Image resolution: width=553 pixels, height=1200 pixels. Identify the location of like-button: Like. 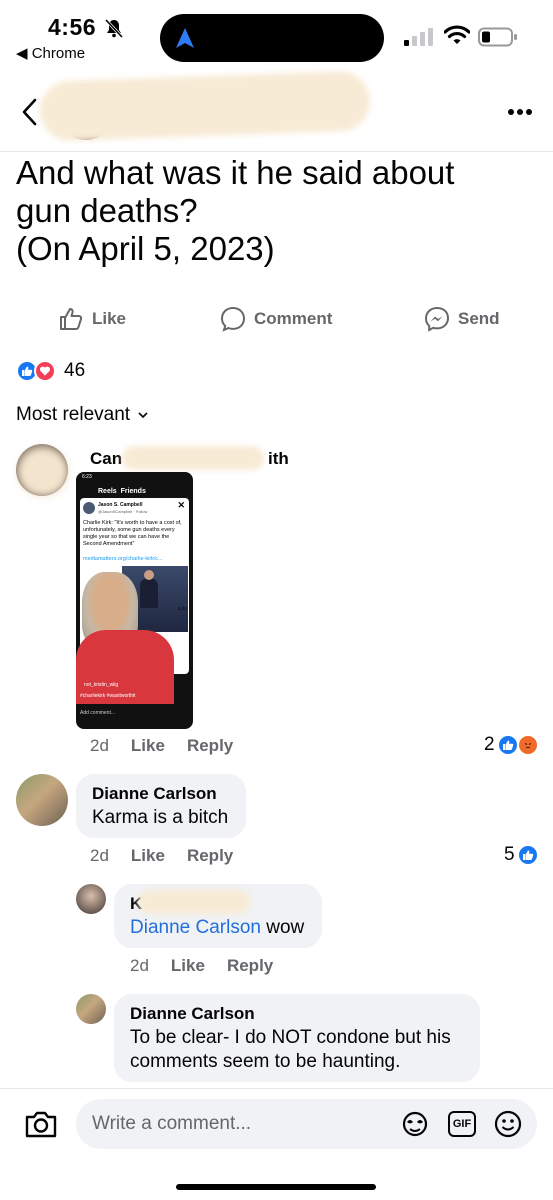
(92, 319).